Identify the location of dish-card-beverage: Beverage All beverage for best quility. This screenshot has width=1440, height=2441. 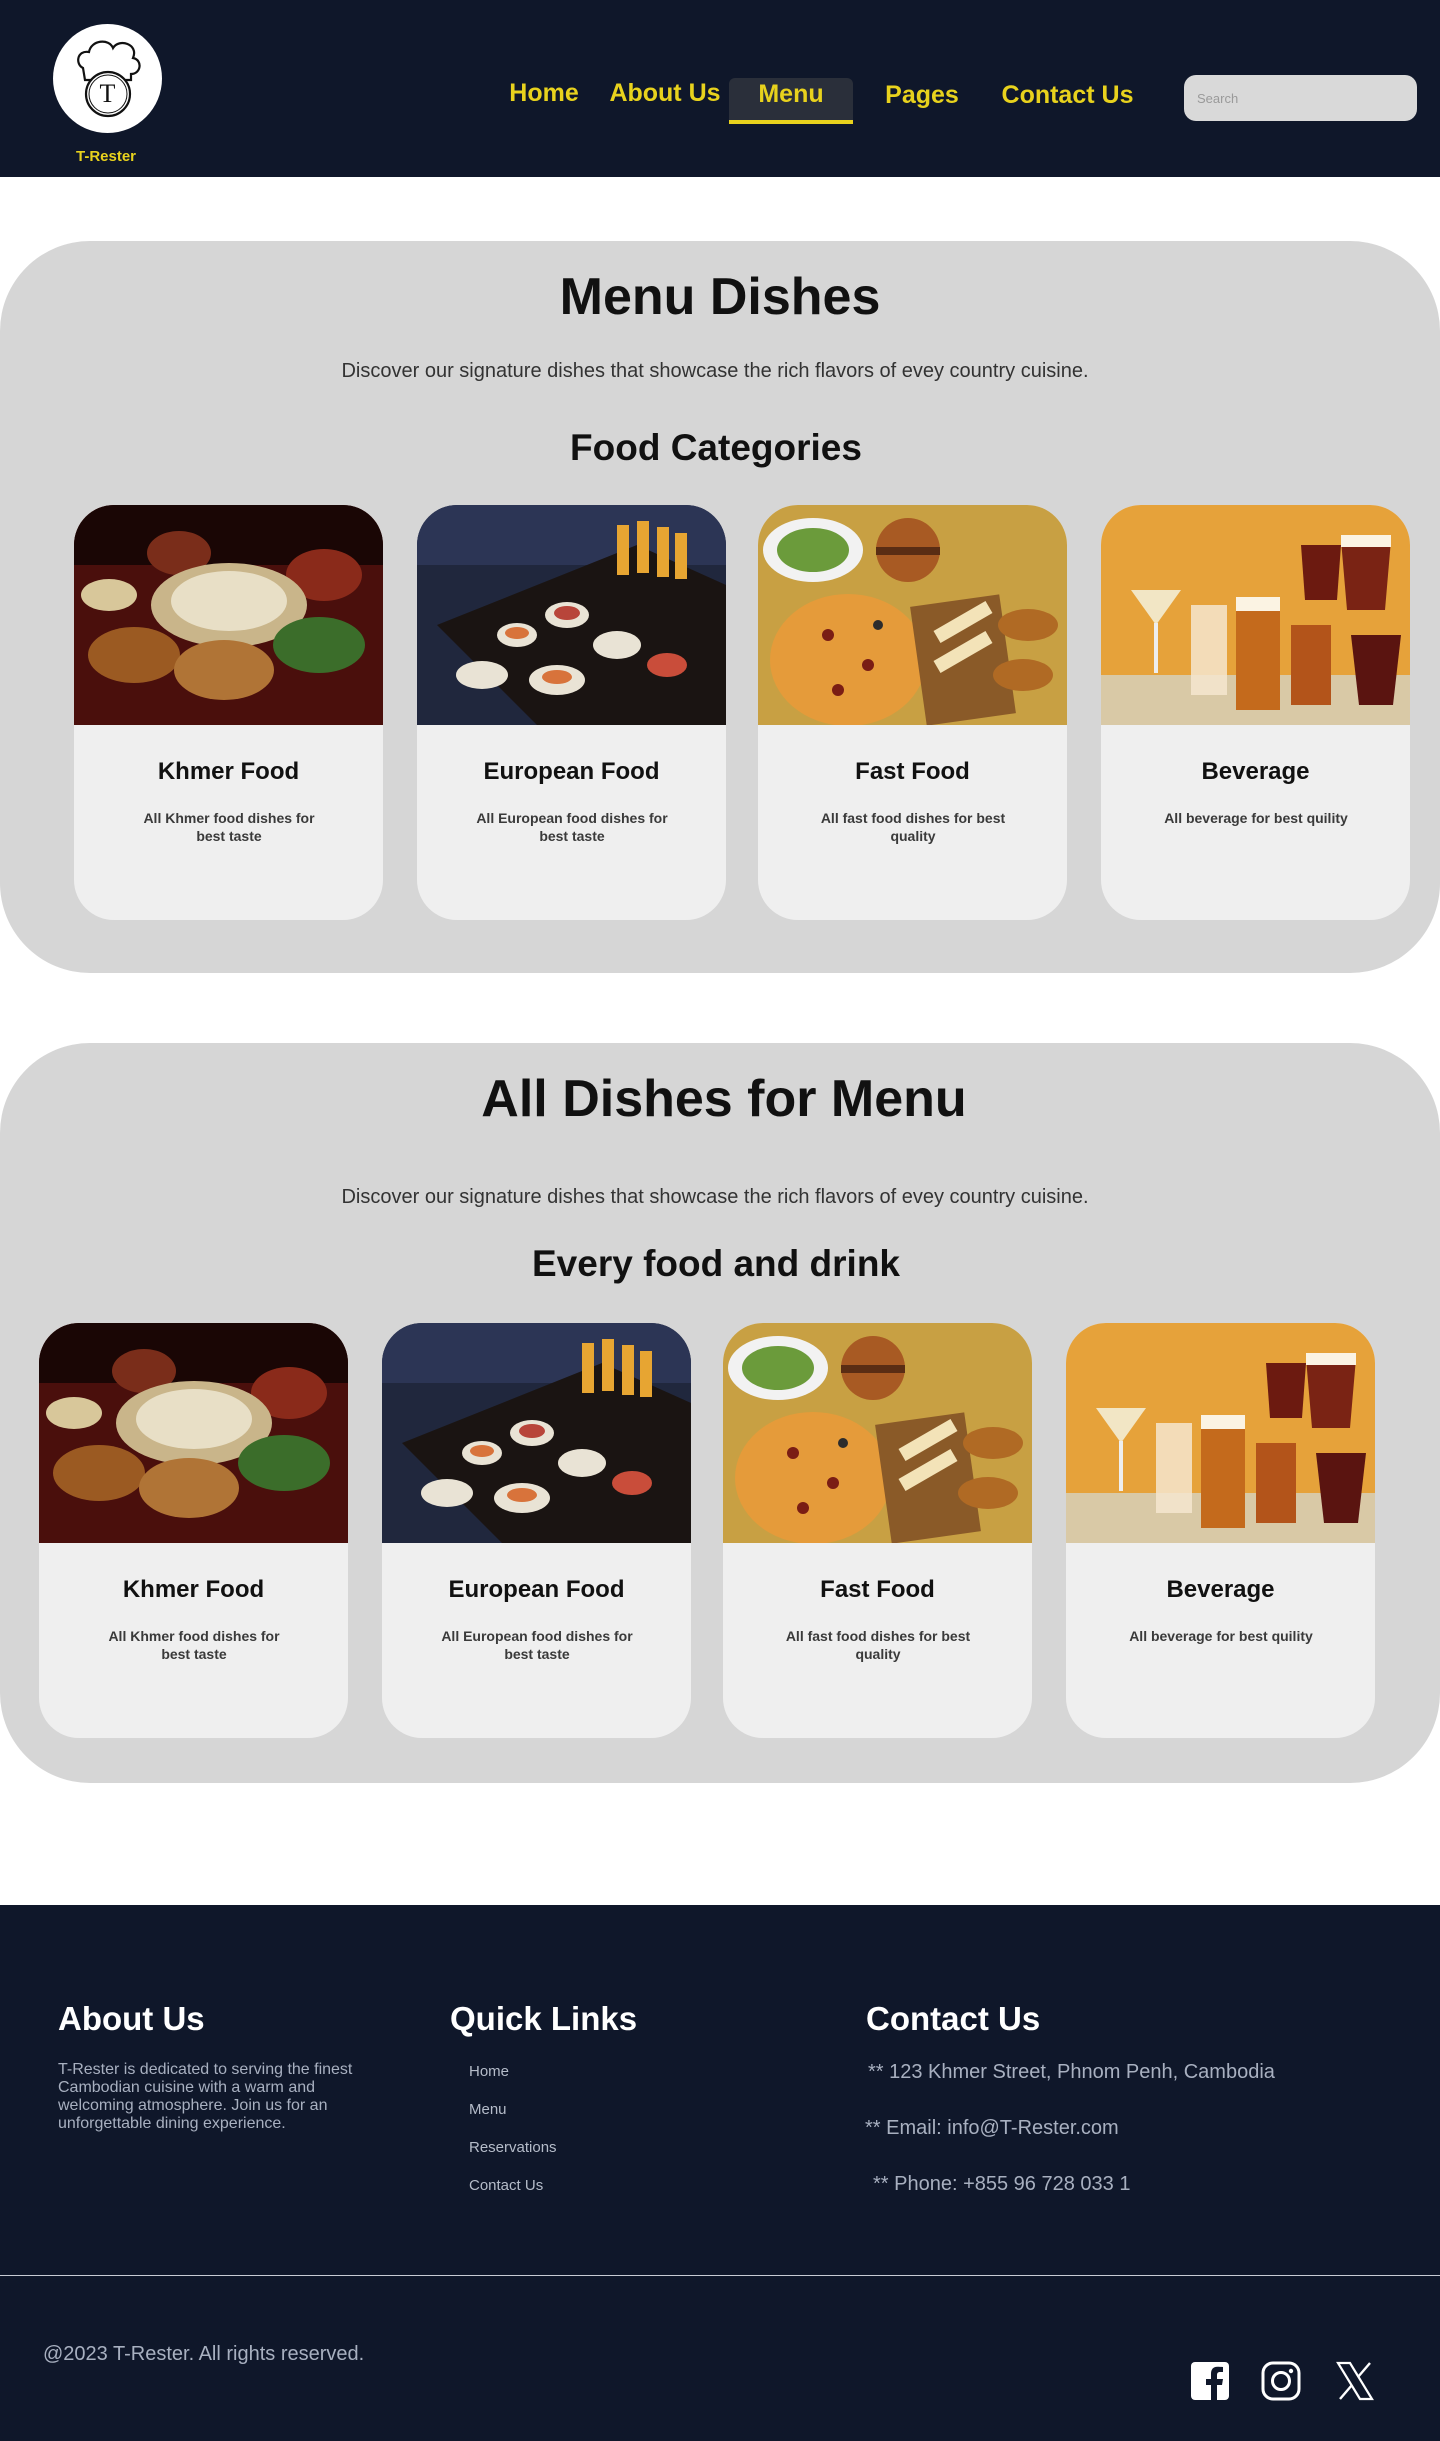
(1220, 1530).